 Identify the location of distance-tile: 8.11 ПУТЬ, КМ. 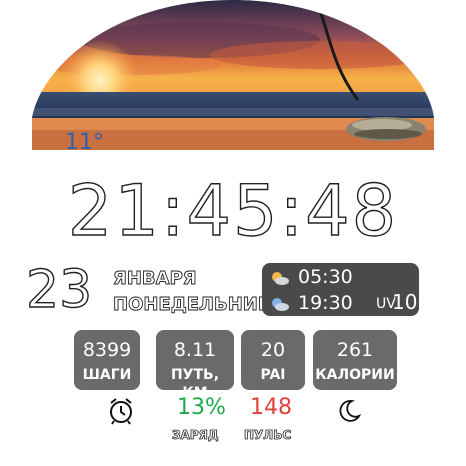
(195, 365).